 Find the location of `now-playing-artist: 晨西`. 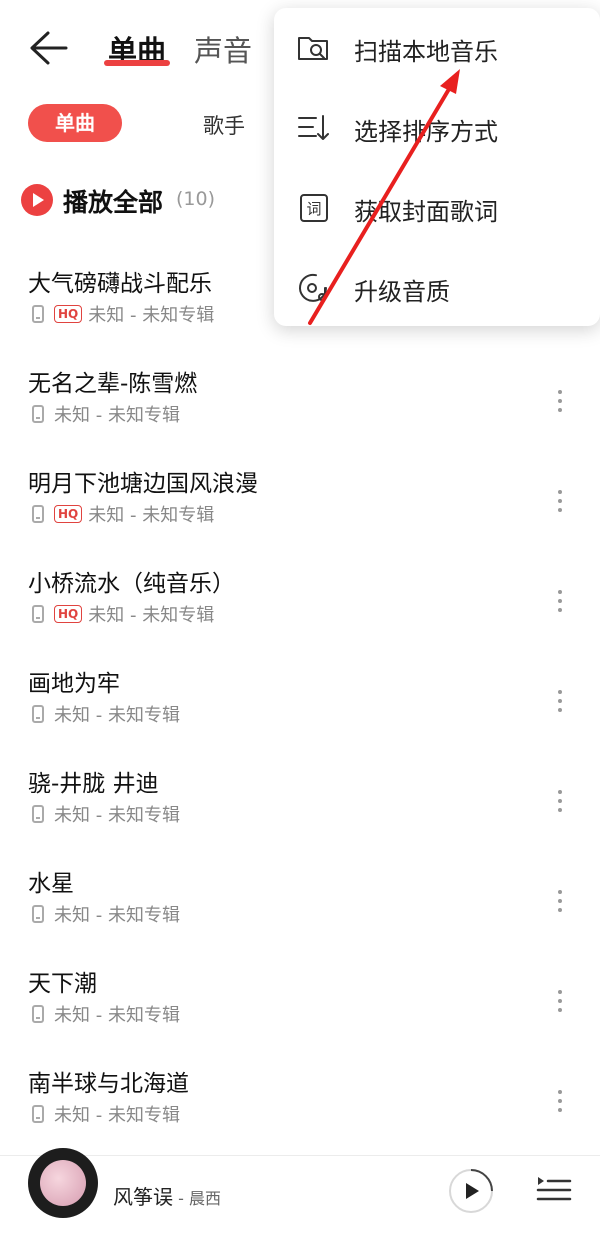

now-playing-artist: 晨西 is located at coordinates (204, 1198).